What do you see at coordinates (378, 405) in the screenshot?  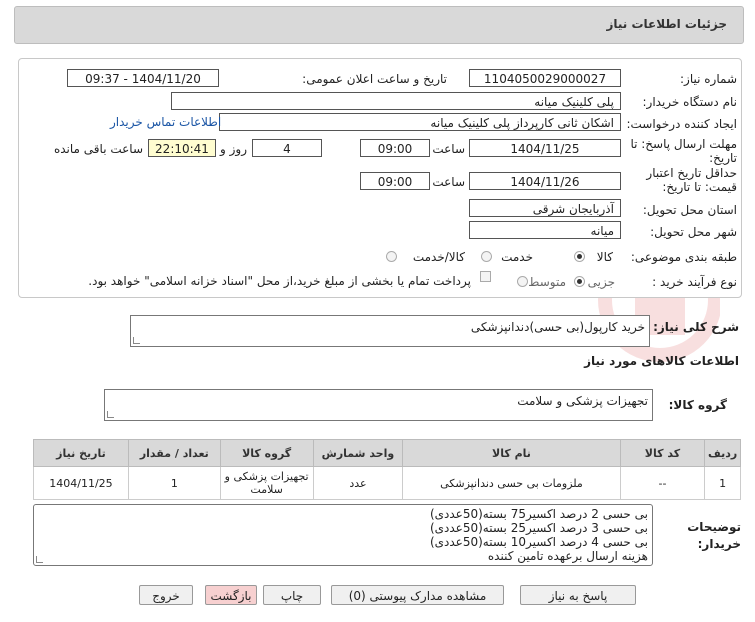 I see `goods-group-field: تجهیزات پزشکی و سلامت` at bounding box center [378, 405].